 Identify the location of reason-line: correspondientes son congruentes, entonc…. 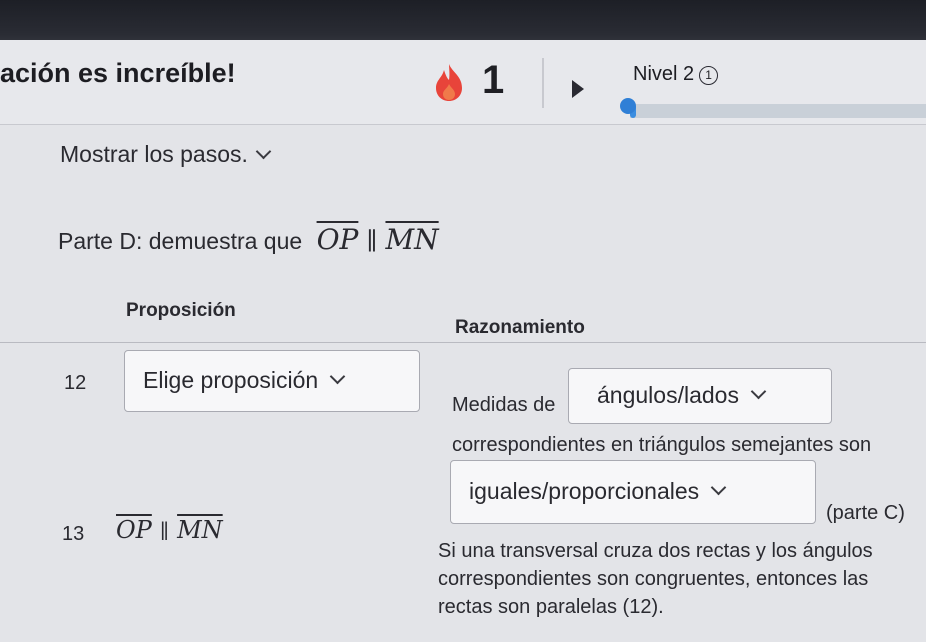
(653, 579).